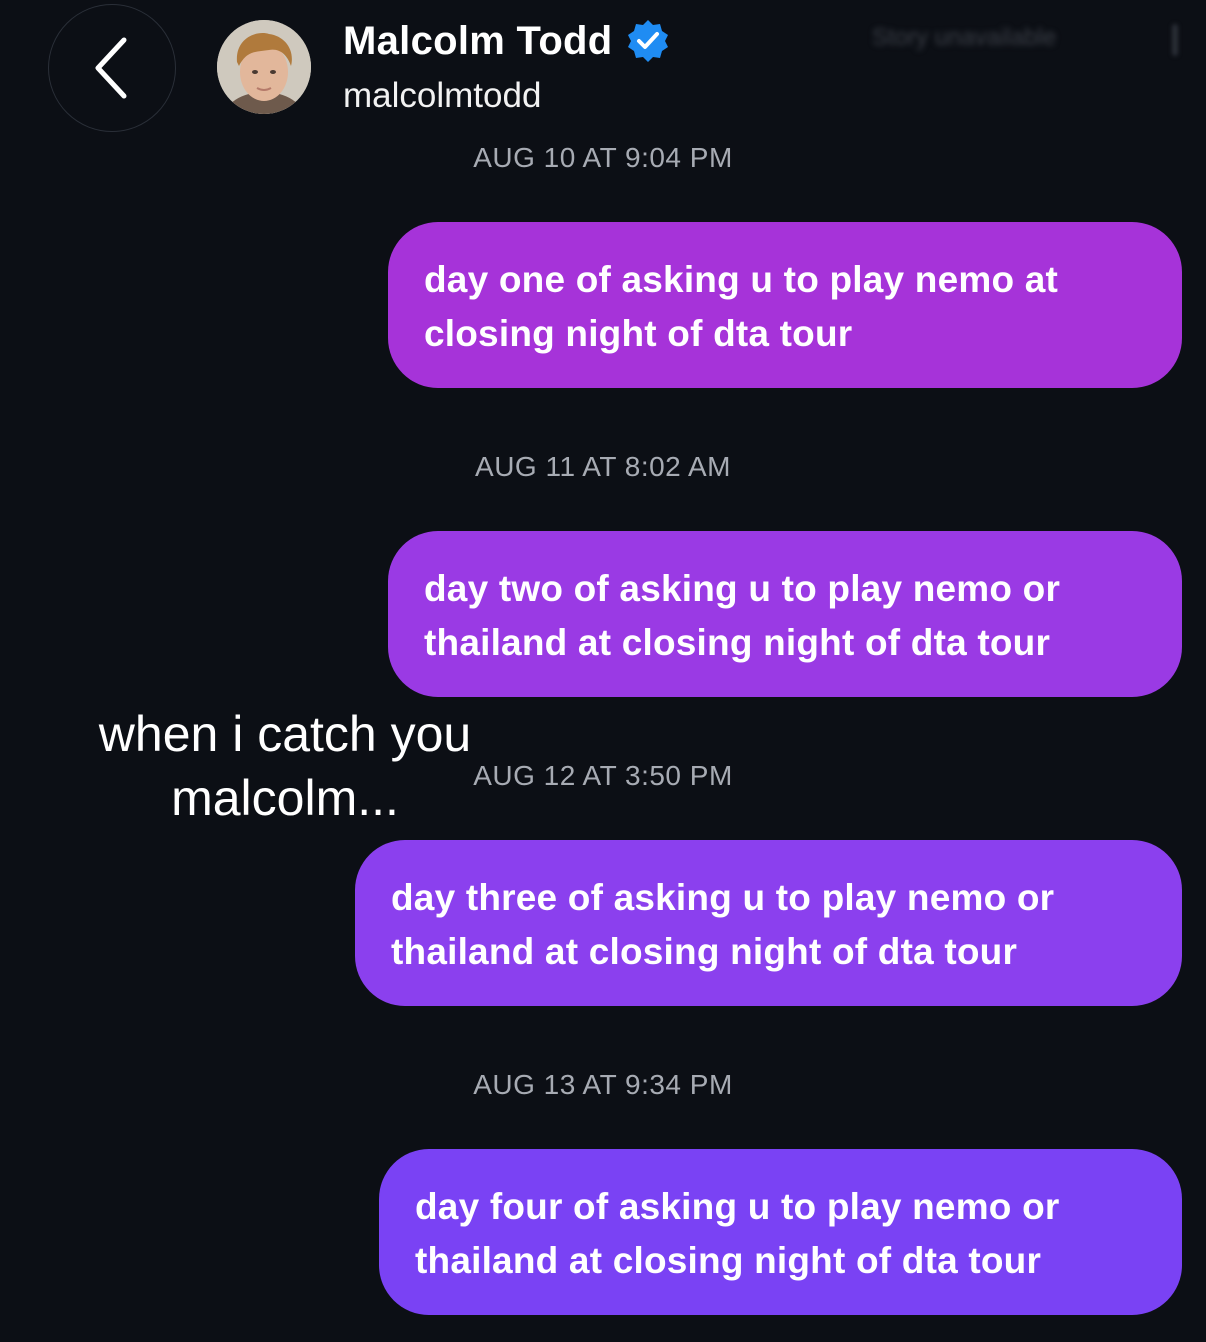 Image resolution: width=1206 pixels, height=1342 pixels. I want to click on message-timestamp: AUG 11 AT 8:02 AM, so click(603, 466).